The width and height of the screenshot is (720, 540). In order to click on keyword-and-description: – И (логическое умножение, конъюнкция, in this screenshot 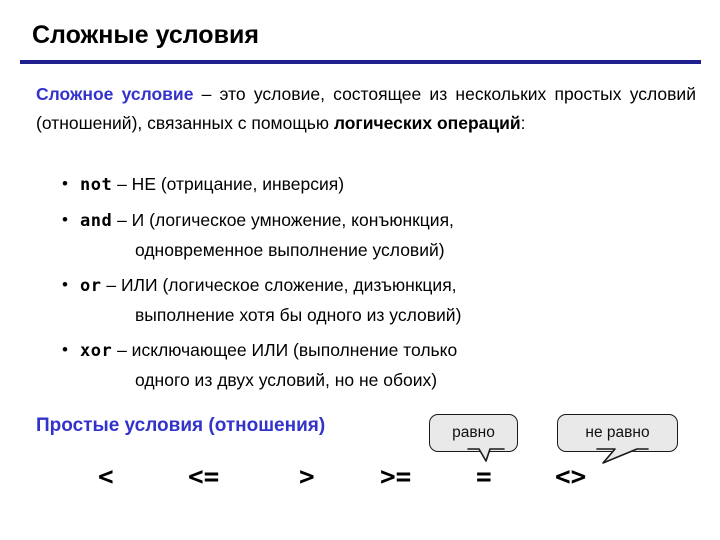, I will do `click(283, 220)`.